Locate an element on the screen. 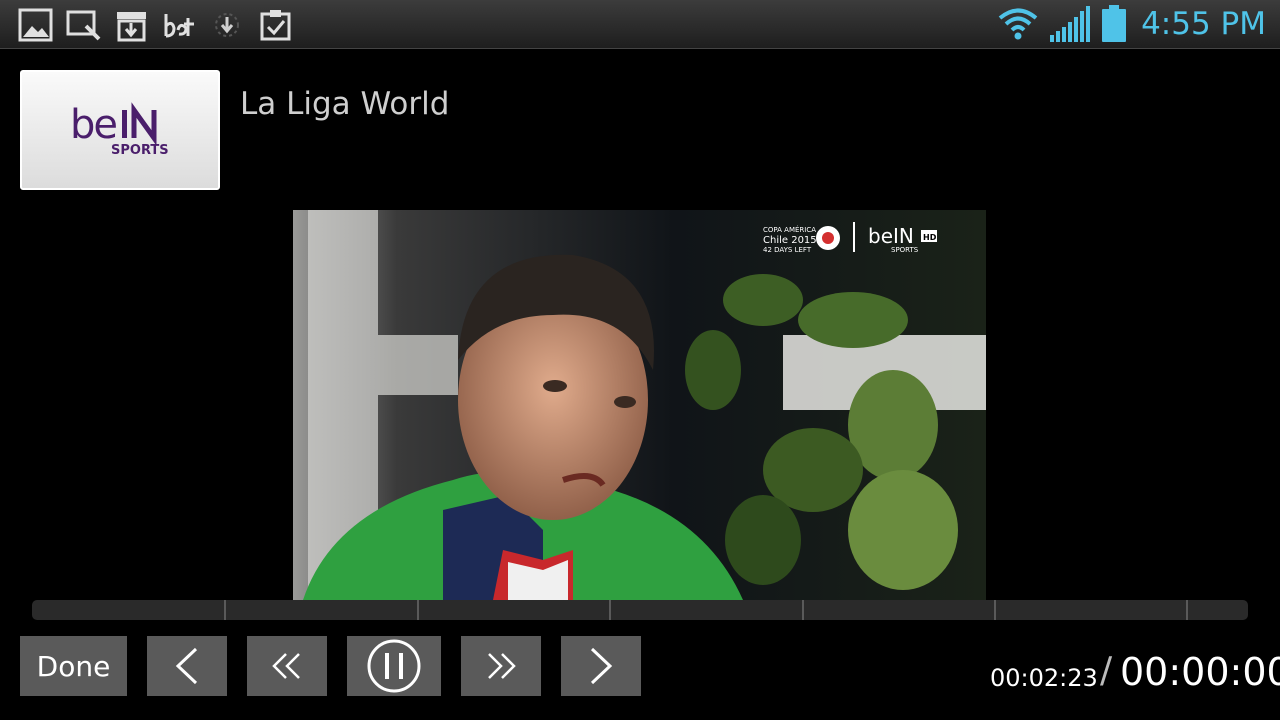 This screenshot has height=720, width=1280. next-button is located at coordinates (601, 666).